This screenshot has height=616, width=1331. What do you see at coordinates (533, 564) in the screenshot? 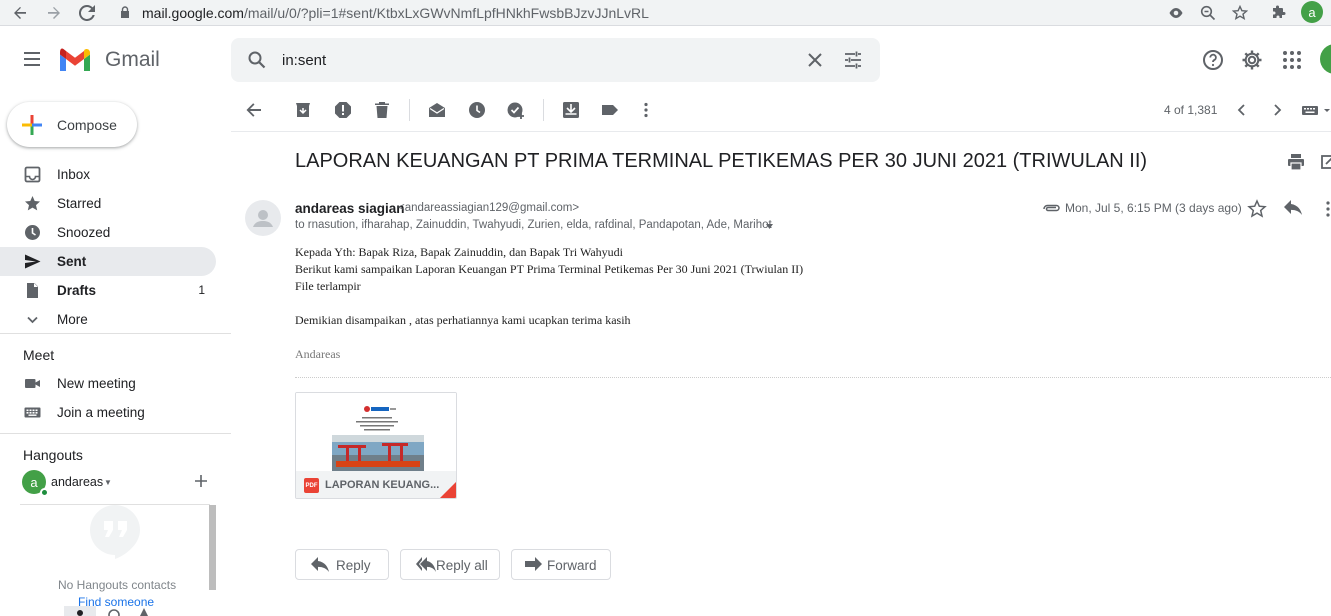
I see `forward-icon` at bounding box center [533, 564].